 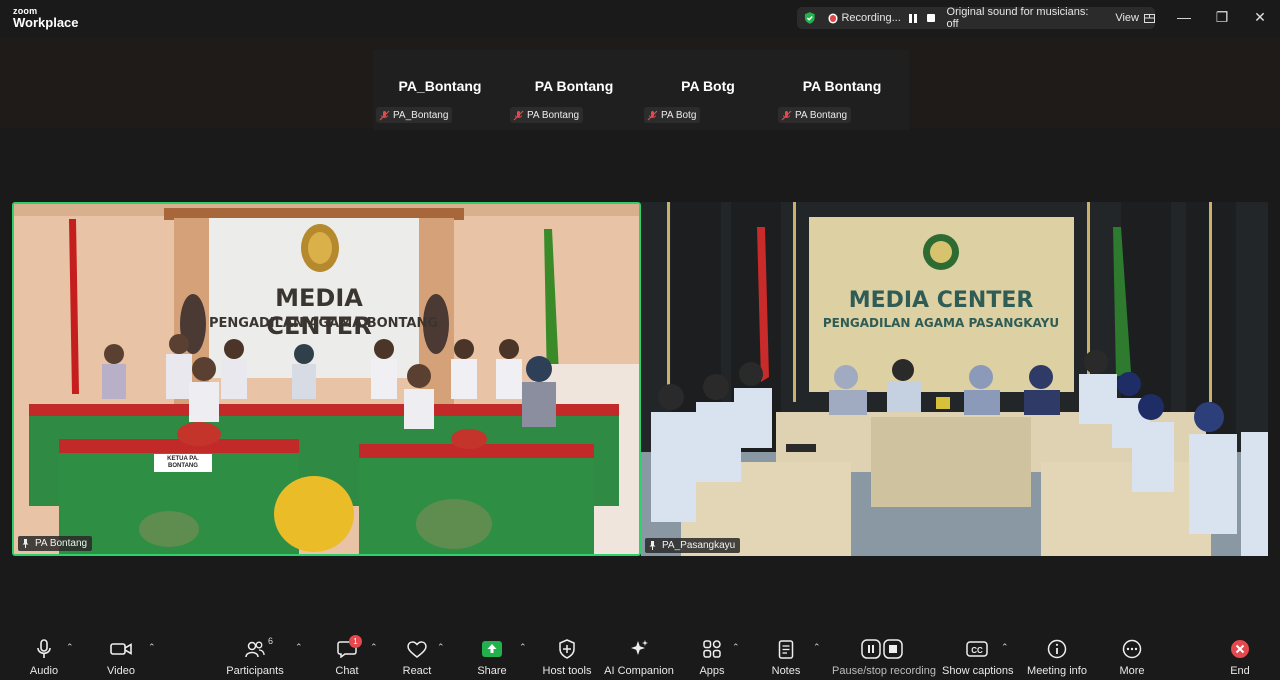 What do you see at coordinates (1127, 18) in the screenshot?
I see `view-label: View` at bounding box center [1127, 18].